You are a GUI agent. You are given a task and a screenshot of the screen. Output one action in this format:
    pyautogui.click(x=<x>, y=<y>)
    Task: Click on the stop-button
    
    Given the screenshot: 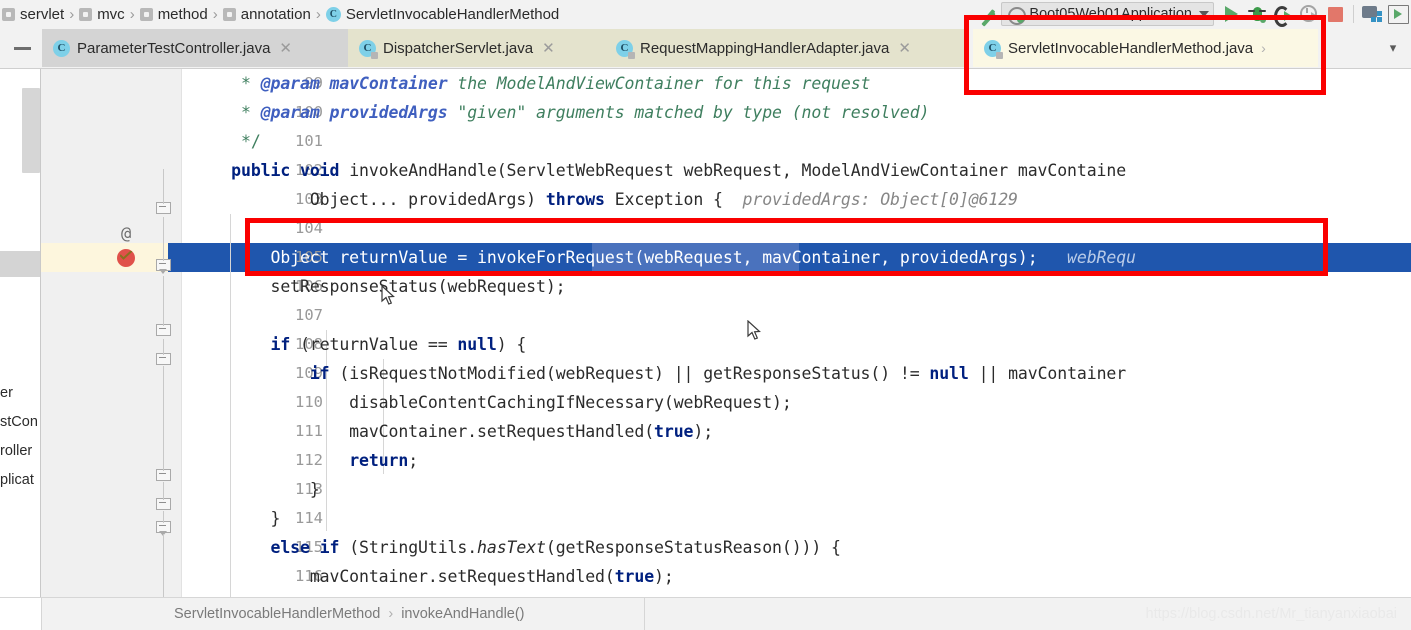 What is the action you would take?
    pyautogui.click(x=1335, y=14)
    